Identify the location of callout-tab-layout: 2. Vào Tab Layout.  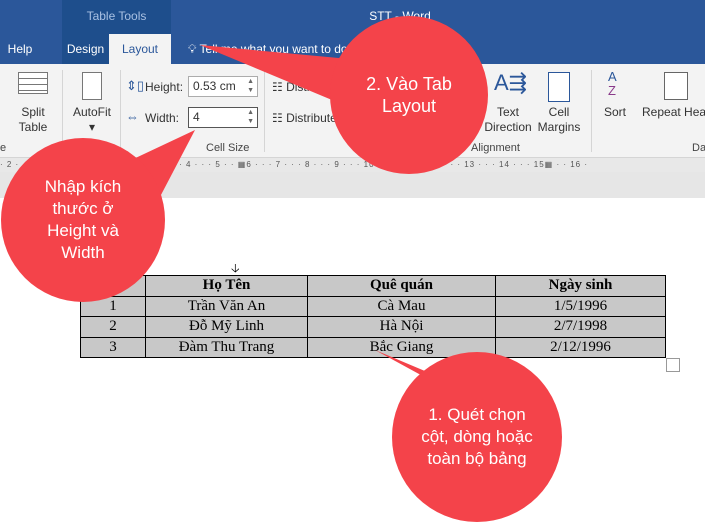
(409, 95).